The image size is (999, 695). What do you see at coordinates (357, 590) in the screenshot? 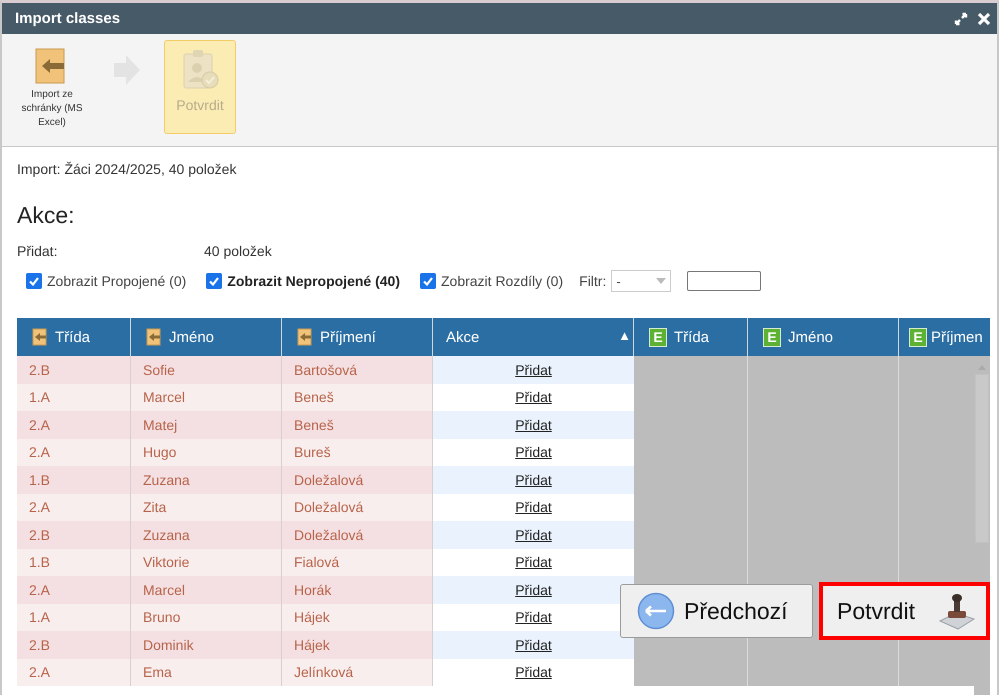
I see `table-cell: Horák` at bounding box center [357, 590].